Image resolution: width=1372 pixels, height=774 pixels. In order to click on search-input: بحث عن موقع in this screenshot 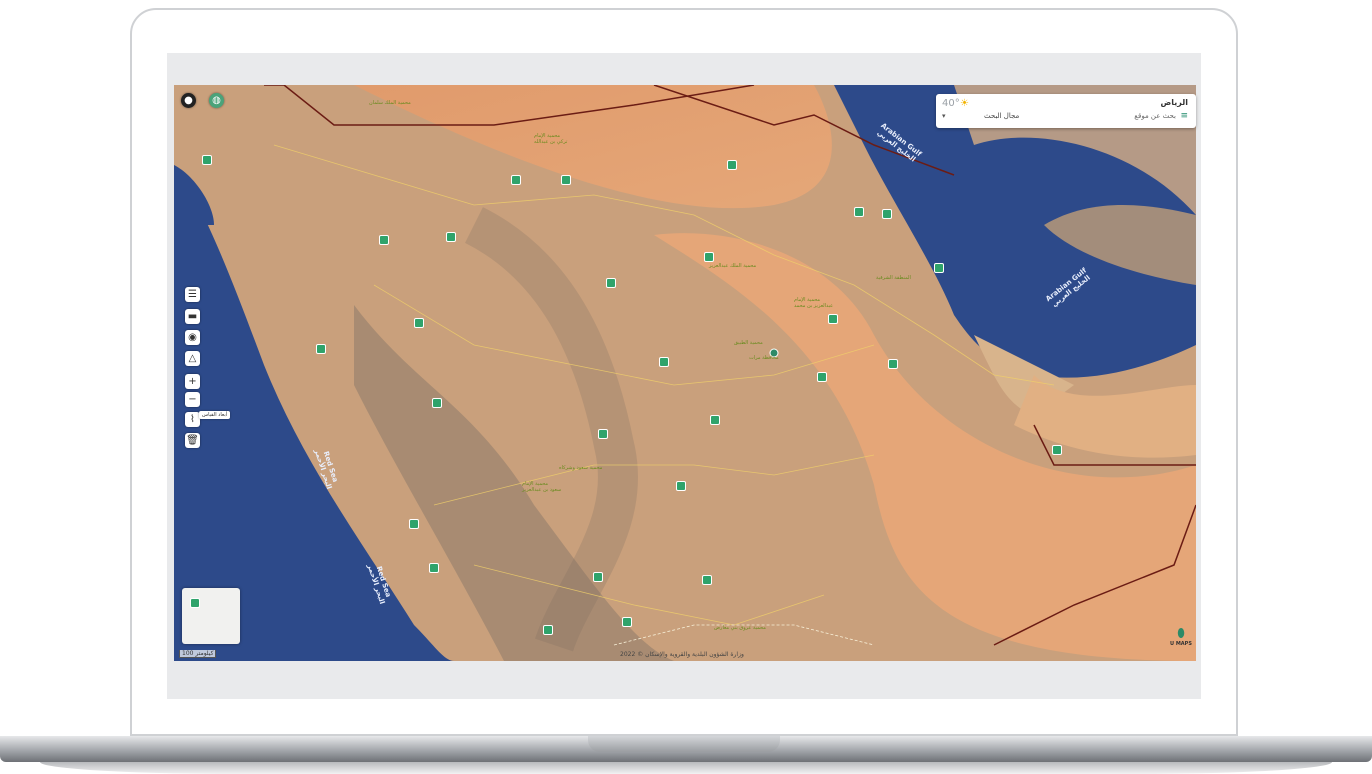, I will do `click(1155, 116)`.